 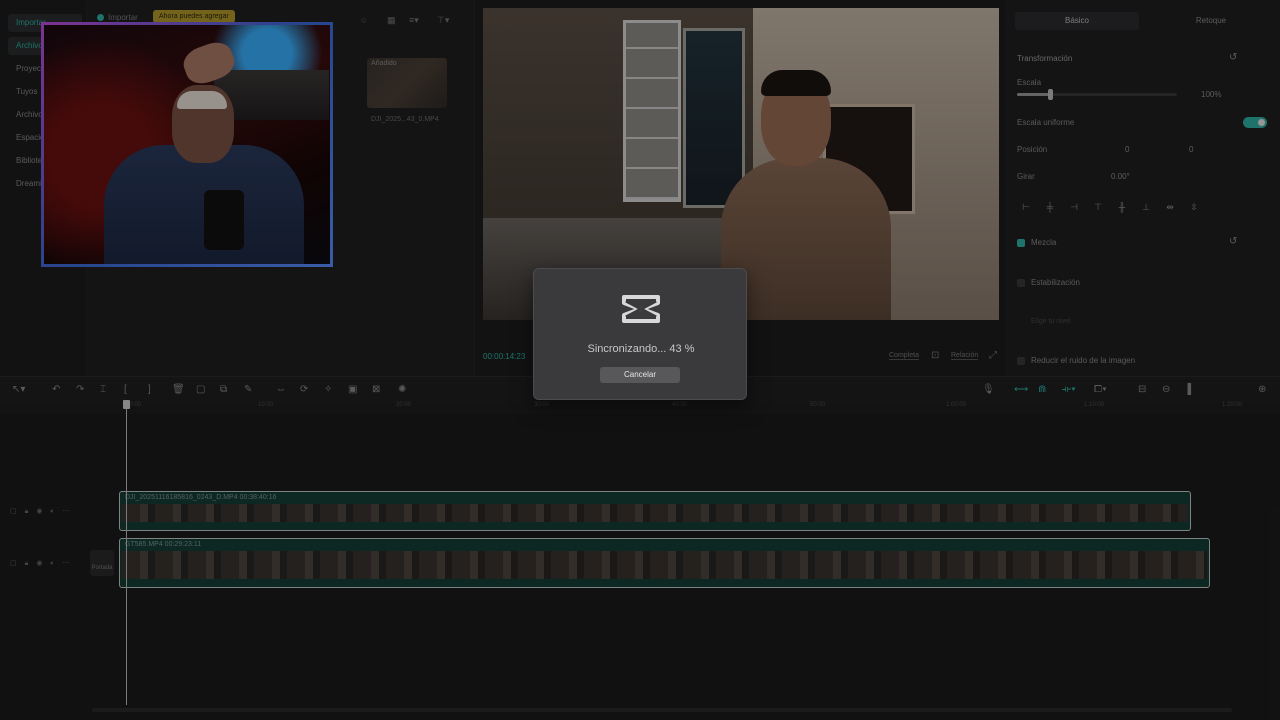 I want to click on sync-progress-dialog: Sincronizando... 43 % Cancelar, so click(x=640, y=334).